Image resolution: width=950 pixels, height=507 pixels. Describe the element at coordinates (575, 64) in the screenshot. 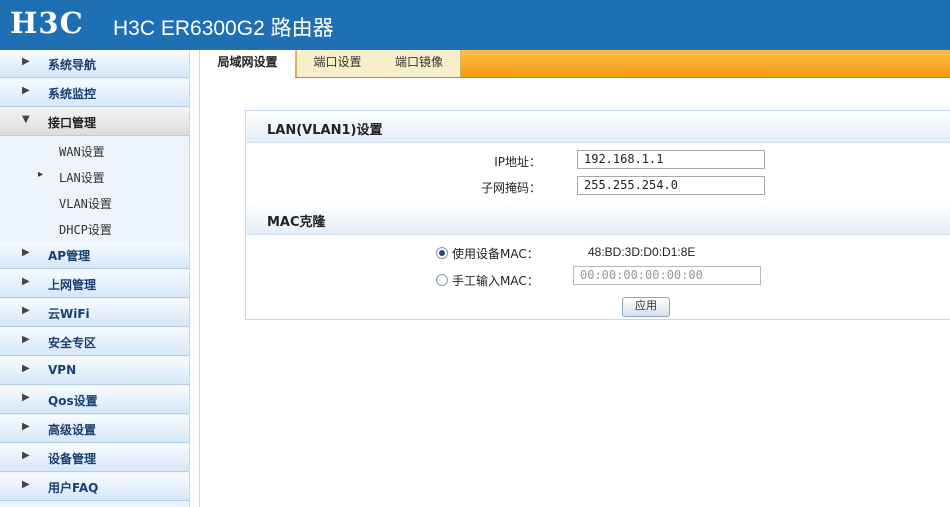

I see `tab-bar: 局域网设置 端口设置 端口镜像` at that location.